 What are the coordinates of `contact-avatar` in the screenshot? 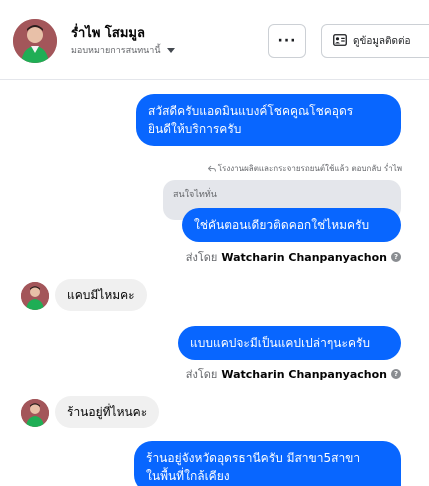 It's located at (35, 41).